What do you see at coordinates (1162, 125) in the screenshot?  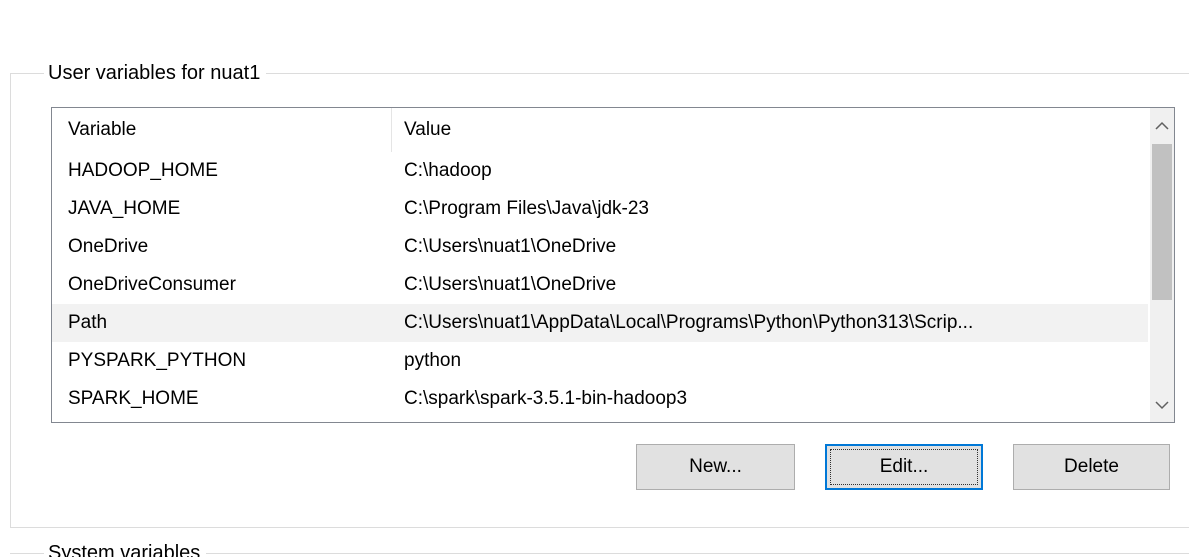 I see `chevron-up-icon` at bounding box center [1162, 125].